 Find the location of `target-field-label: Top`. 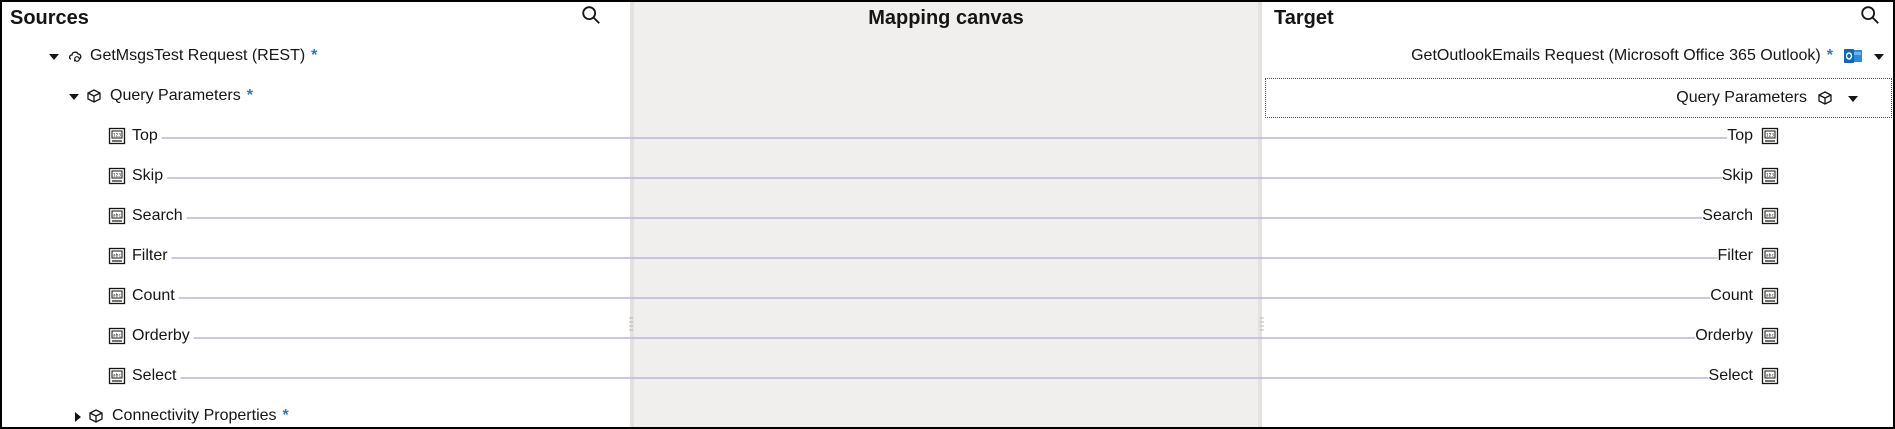

target-field-label: Top is located at coordinates (1740, 135).